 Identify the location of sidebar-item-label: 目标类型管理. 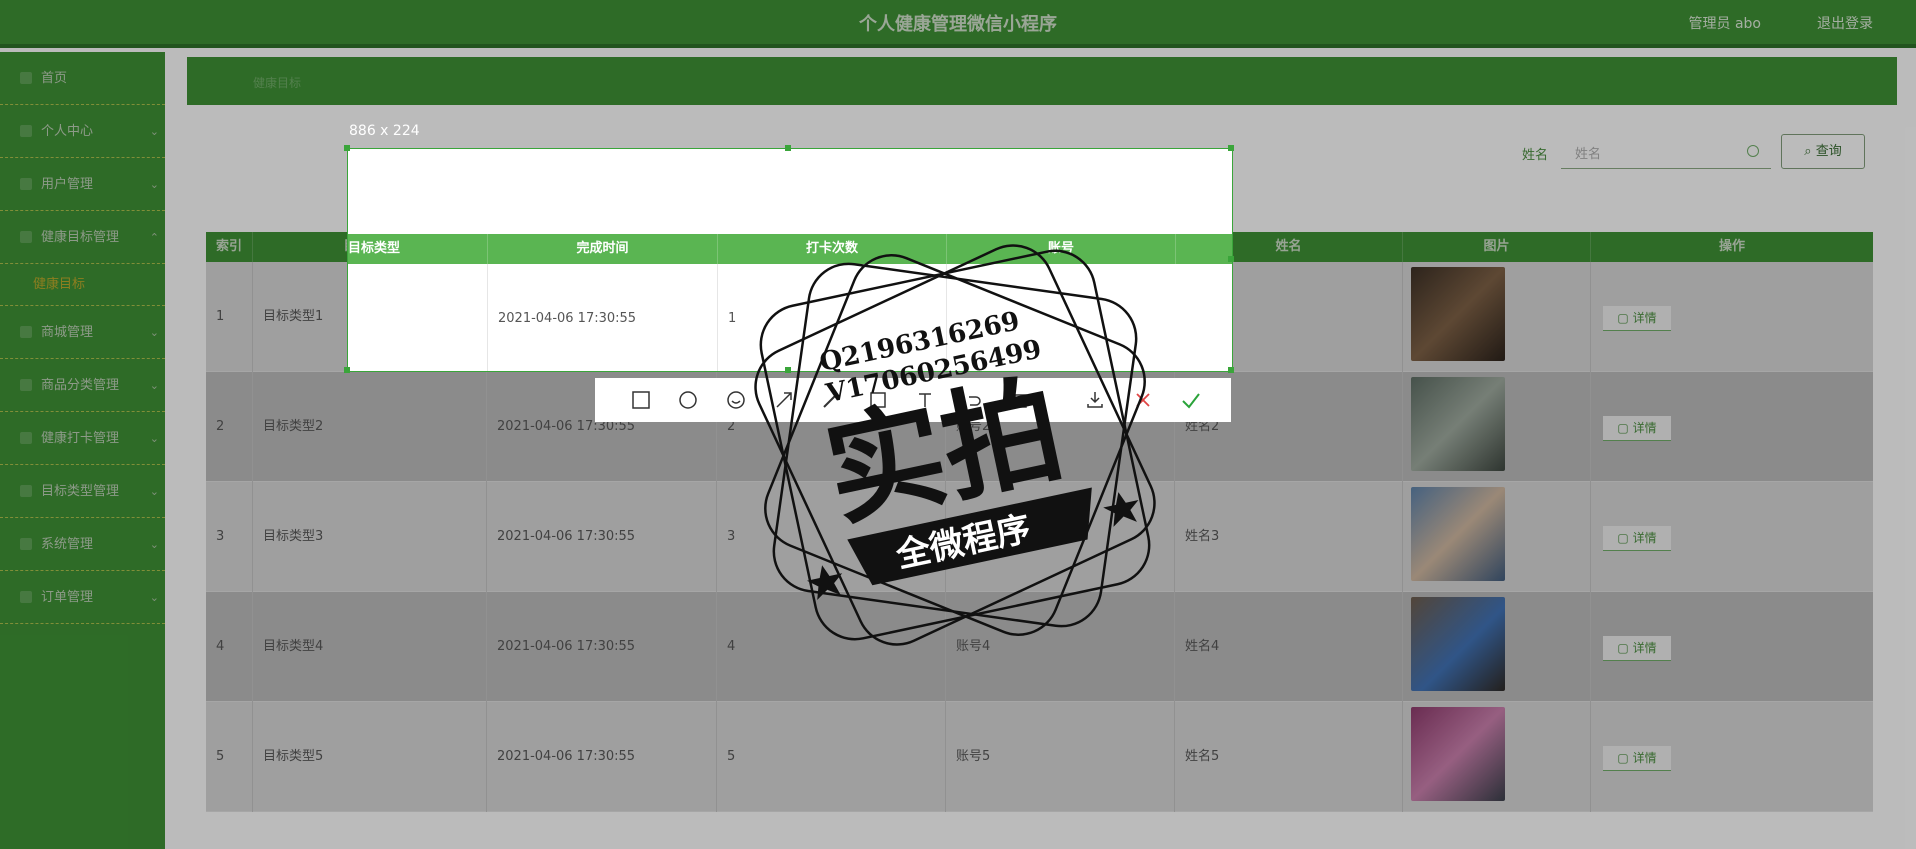
(80, 491).